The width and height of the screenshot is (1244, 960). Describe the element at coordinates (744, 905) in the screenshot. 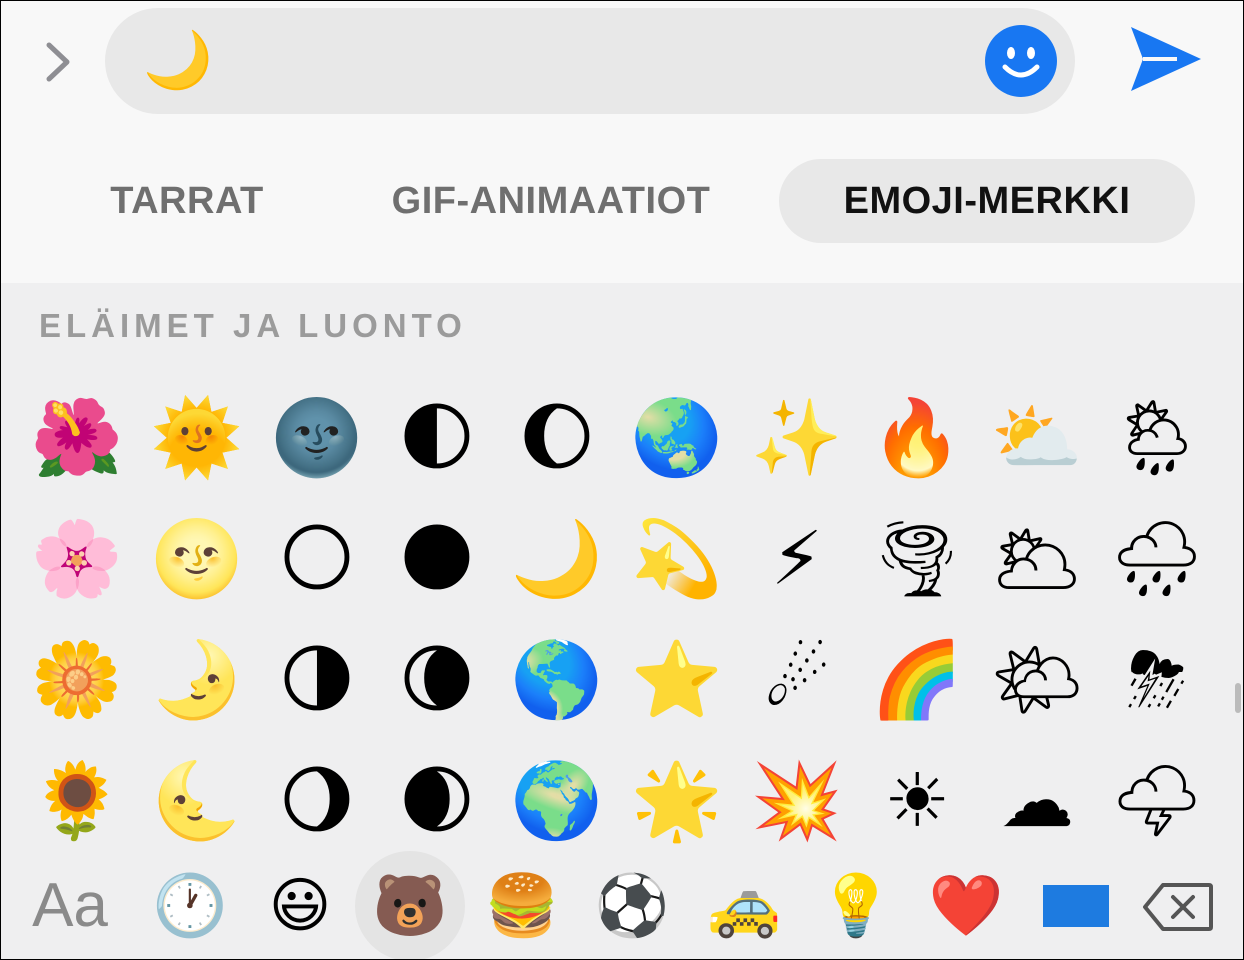

I see `taxi-icon: 🚕` at that location.